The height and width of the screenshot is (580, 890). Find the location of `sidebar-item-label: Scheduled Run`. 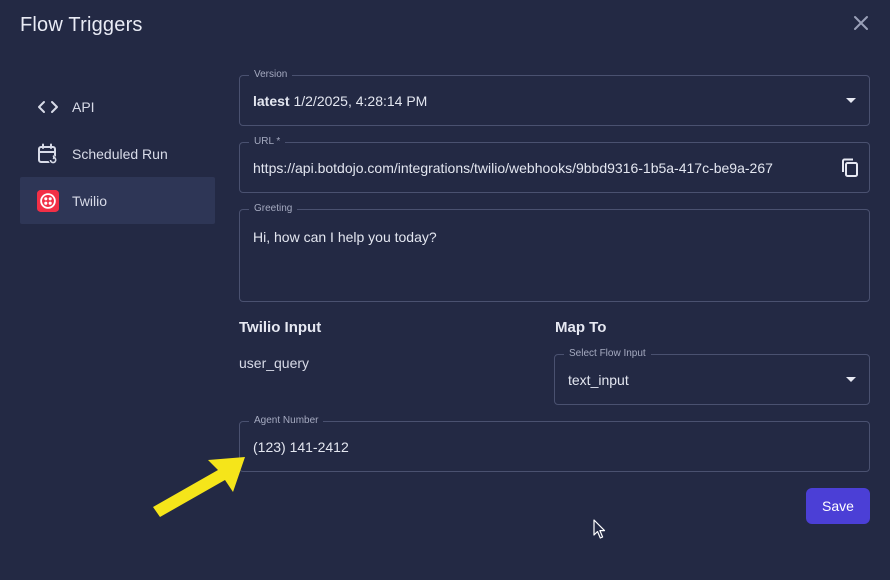

sidebar-item-label: Scheduled Run is located at coordinates (120, 153).